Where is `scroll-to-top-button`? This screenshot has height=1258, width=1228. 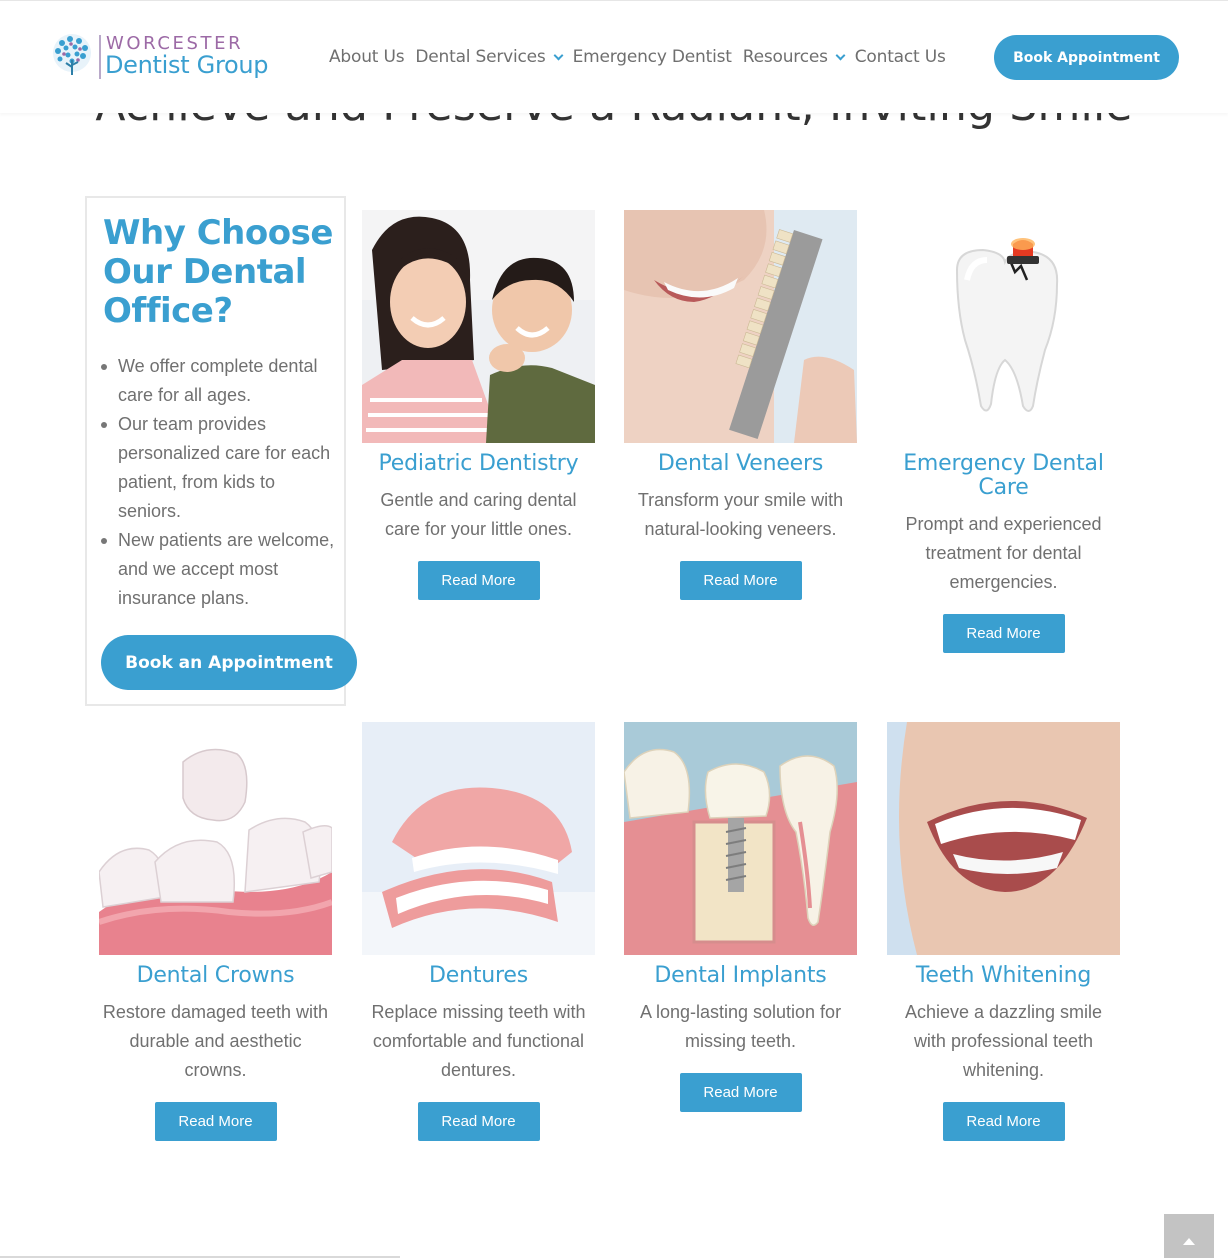 scroll-to-top-button is located at coordinates (1189, 1236).